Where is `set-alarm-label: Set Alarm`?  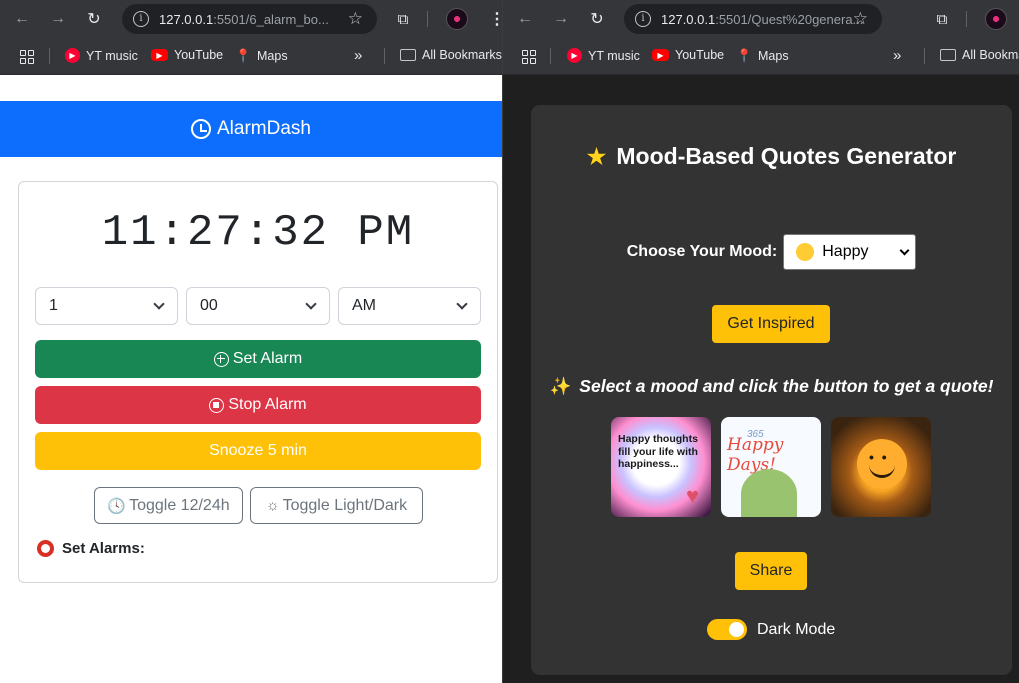 set-alarm-label: Set Alarm is located at coordinates (267, 358).